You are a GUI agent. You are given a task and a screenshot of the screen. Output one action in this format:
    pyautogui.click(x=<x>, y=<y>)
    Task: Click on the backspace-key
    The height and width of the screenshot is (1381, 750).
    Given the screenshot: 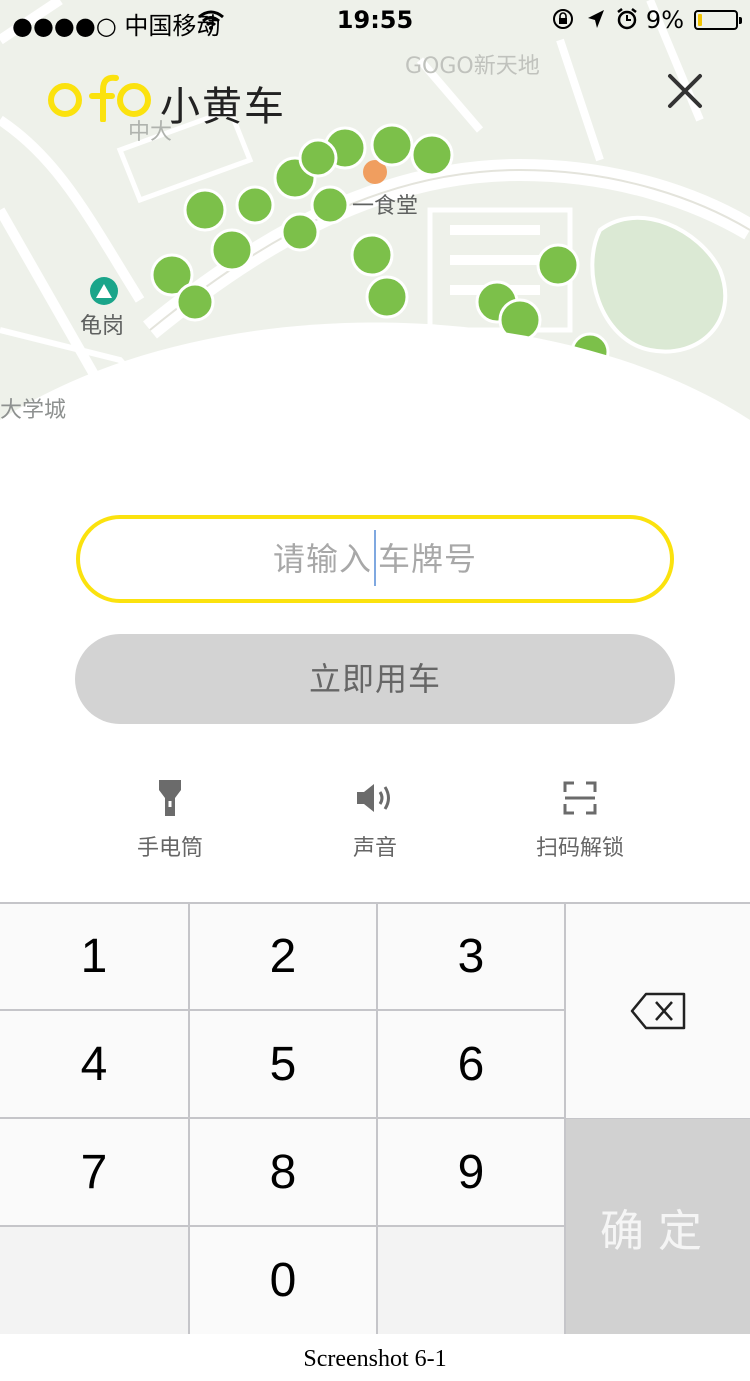 What is the action you would take?
    pyautogui.click(x=658, y=1011)
    